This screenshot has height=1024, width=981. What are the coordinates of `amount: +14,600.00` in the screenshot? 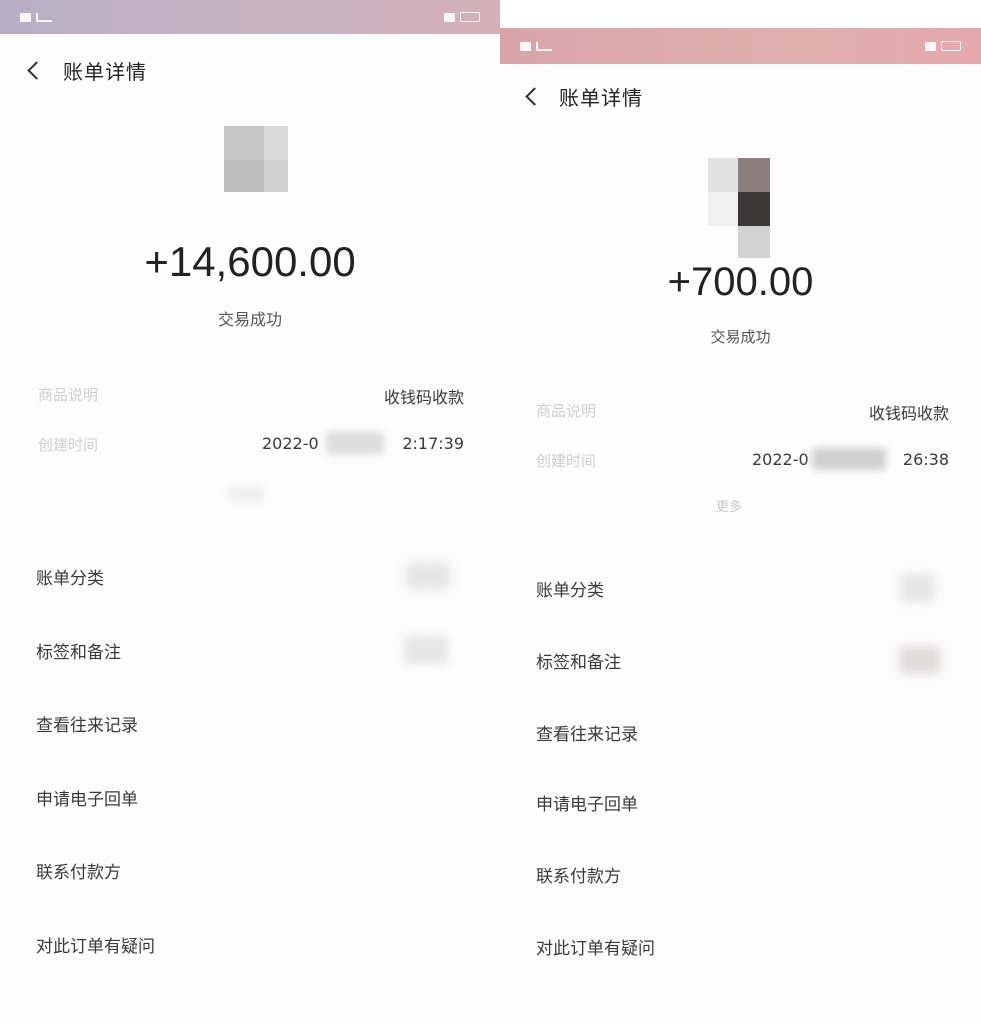 It's located at (250, 261).